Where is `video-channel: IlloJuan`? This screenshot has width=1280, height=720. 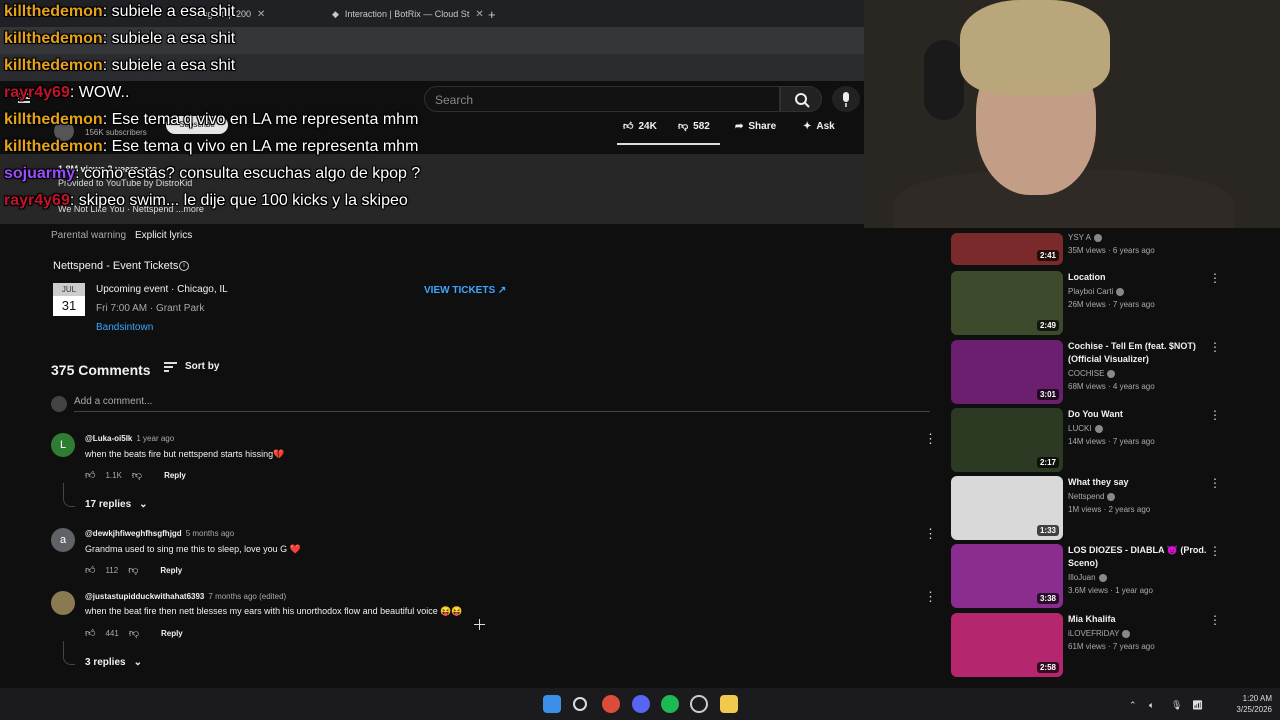 video-channel: IlloJuan is located at coordinates (1087, 577).